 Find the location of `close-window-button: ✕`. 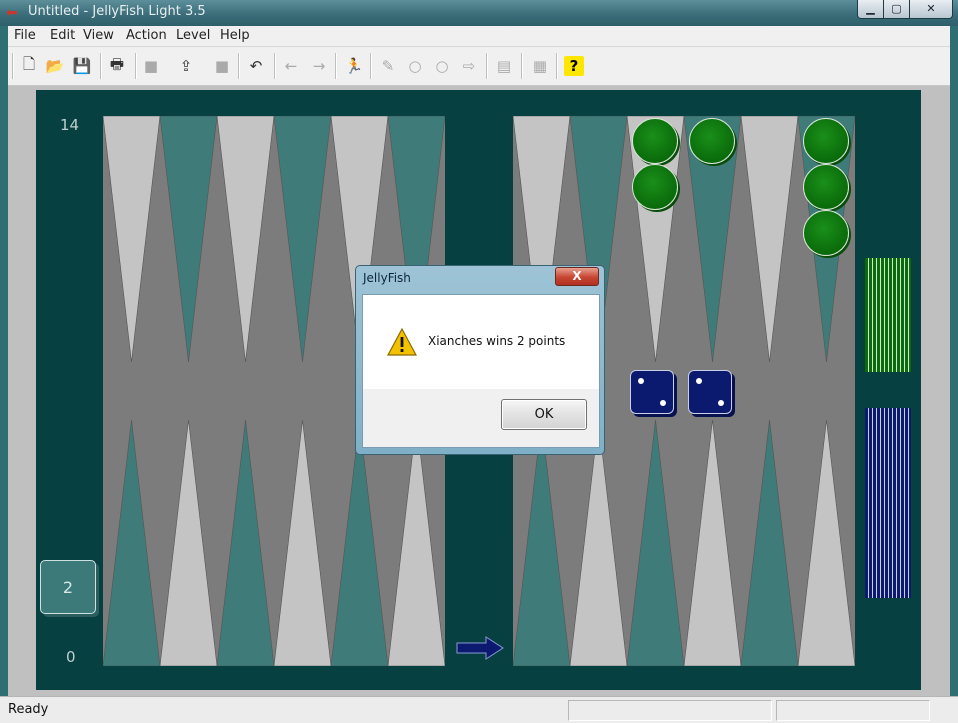

close-window-button: ✕ is located at coordinates (931, 9).